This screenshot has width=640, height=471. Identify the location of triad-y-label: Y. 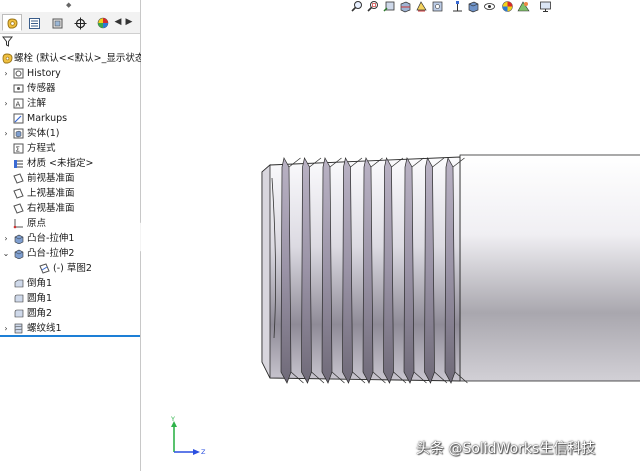
(172, 419).